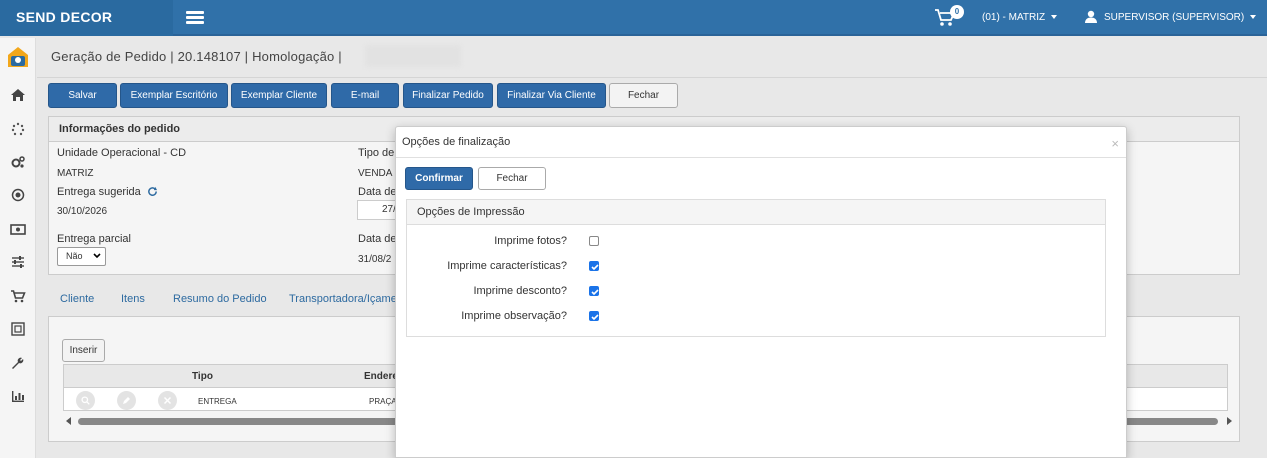  What do you see at coordinates (448, 95) in the screenshot?
I see `finalize-order-button: Finalizar Pedido` at bounding box center [448, 95].